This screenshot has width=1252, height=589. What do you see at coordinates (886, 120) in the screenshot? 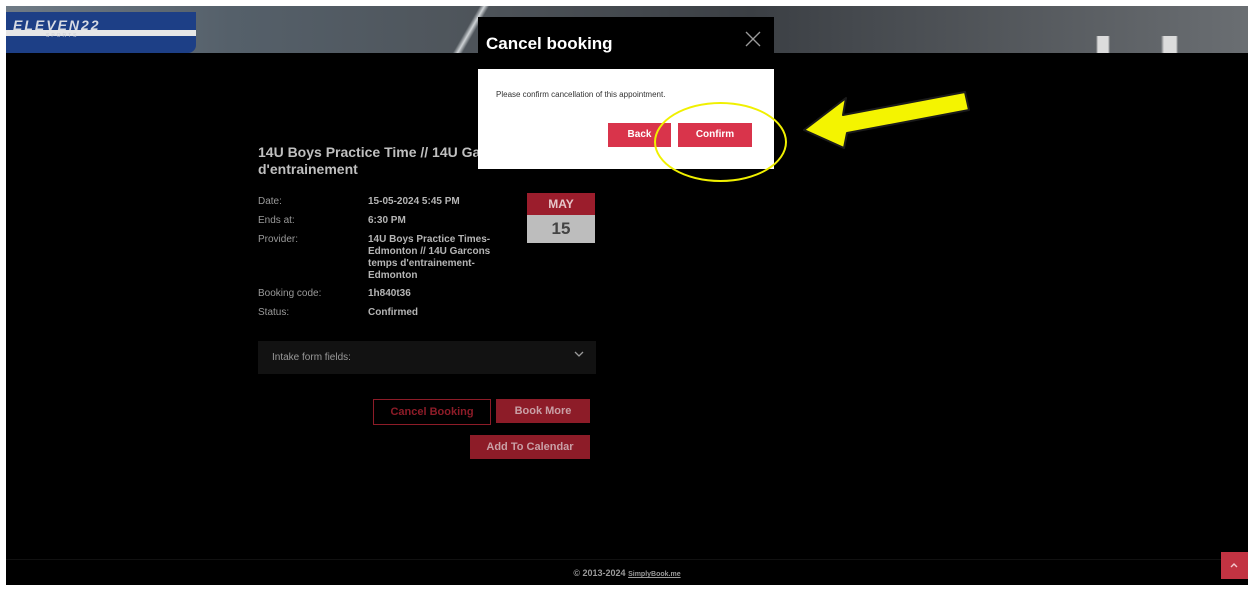
I see `arrow-icon` at bounding box center [886, 120].